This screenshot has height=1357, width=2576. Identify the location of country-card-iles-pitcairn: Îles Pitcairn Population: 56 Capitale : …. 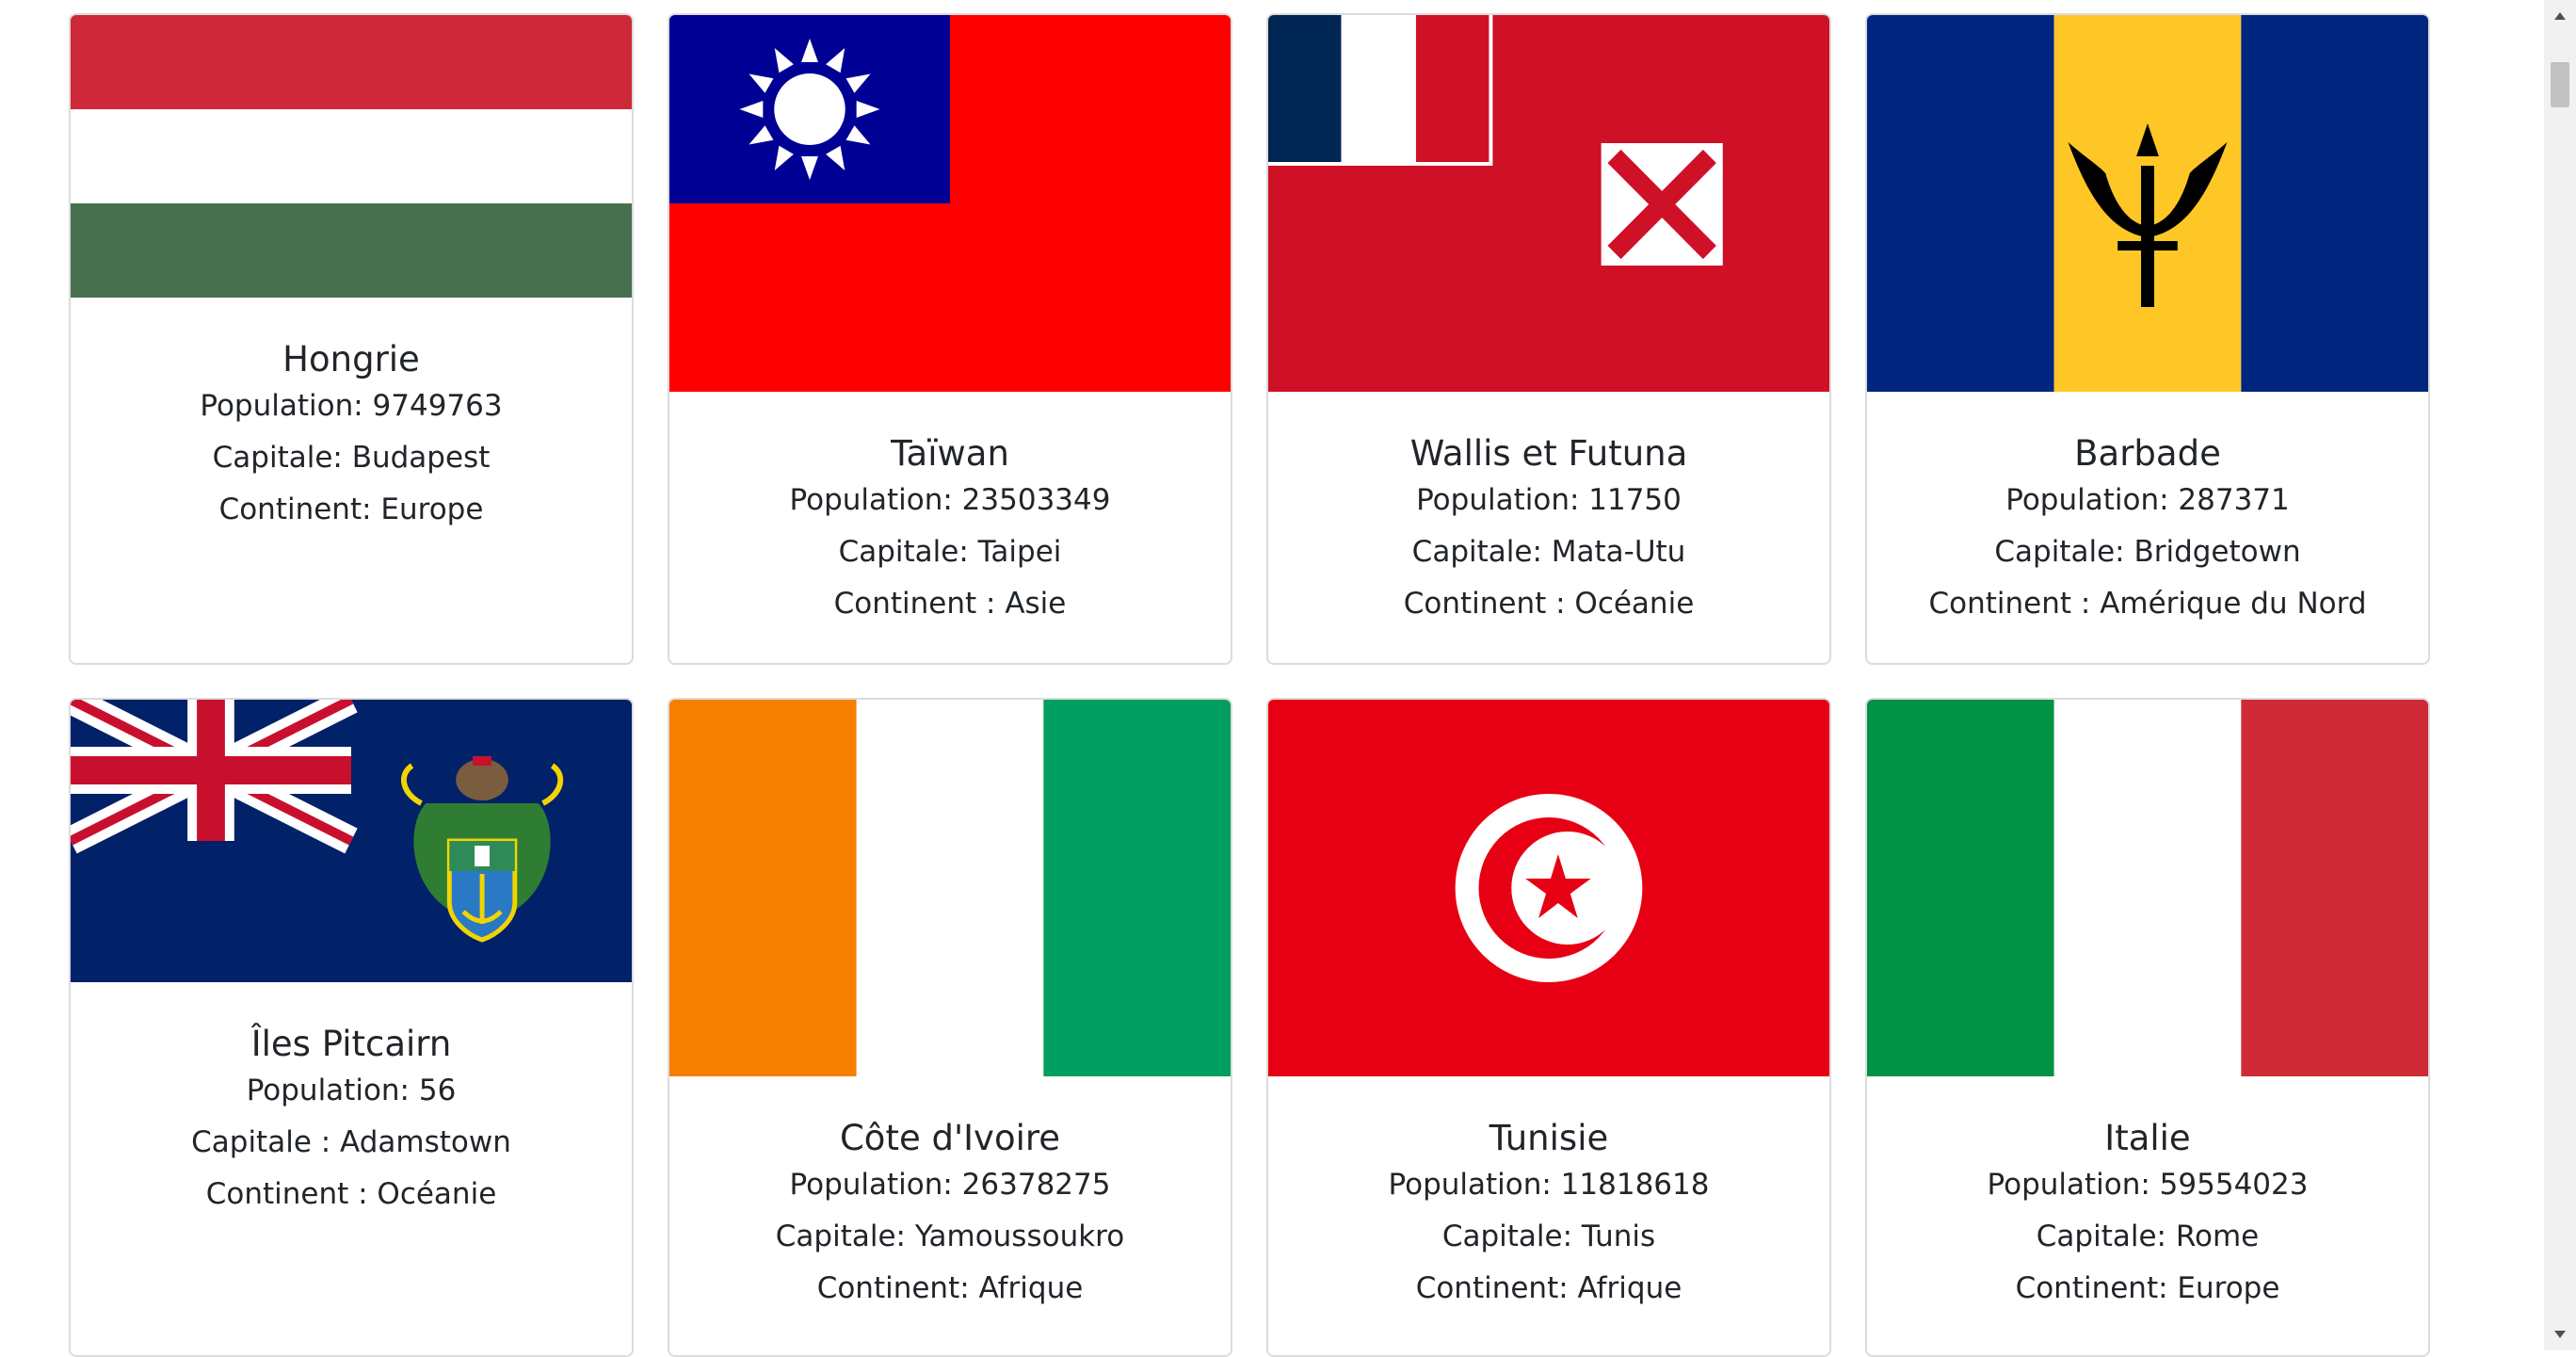
(351, 1027).